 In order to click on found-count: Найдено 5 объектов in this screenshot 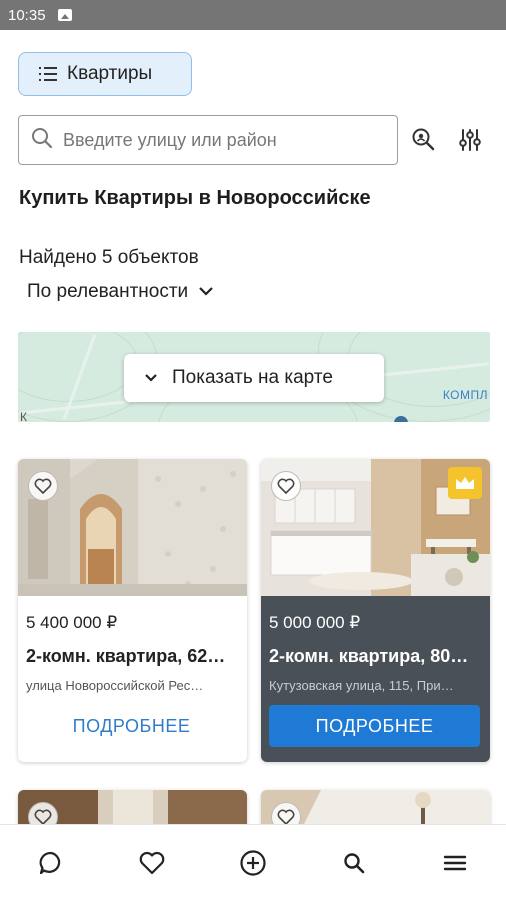, I will do `click(109, 257)`.